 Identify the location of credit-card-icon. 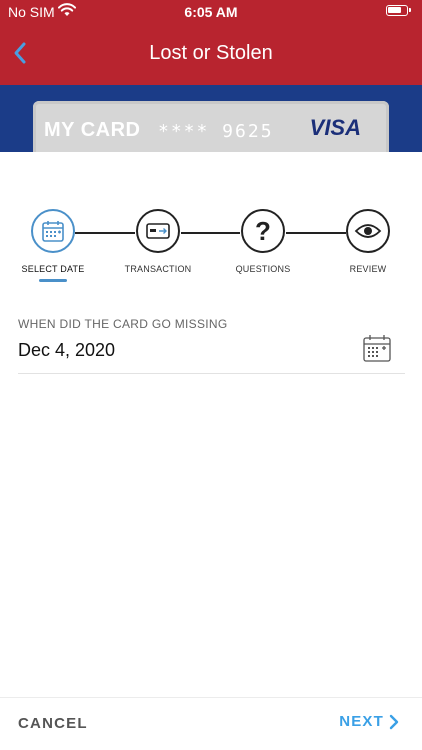
(158, 231).